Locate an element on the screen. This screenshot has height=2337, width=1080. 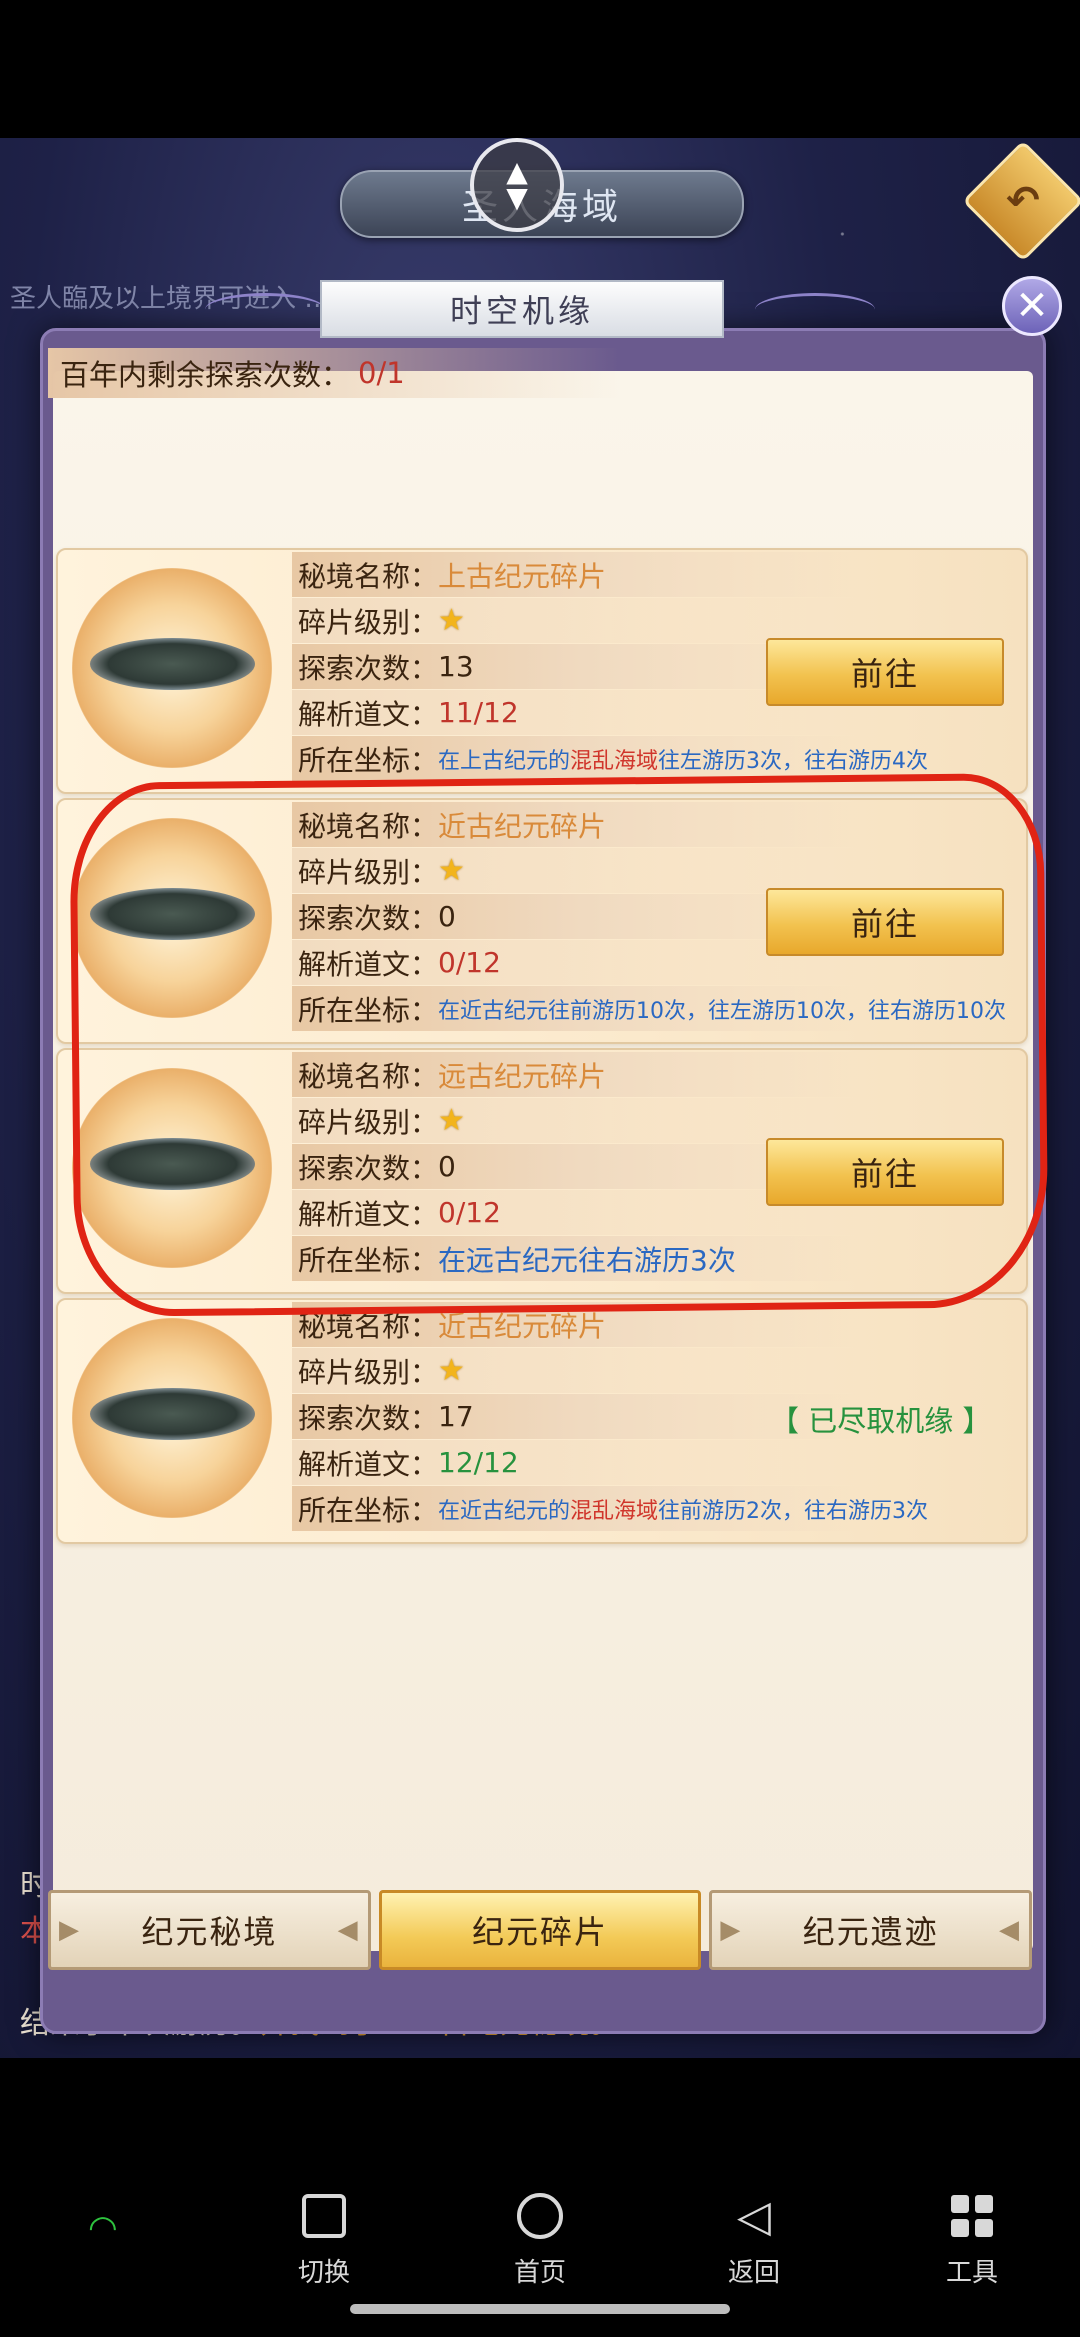
remaining-explorations: 百年内剩余探索次数： 0/1 is located at coordinates (334, 373).